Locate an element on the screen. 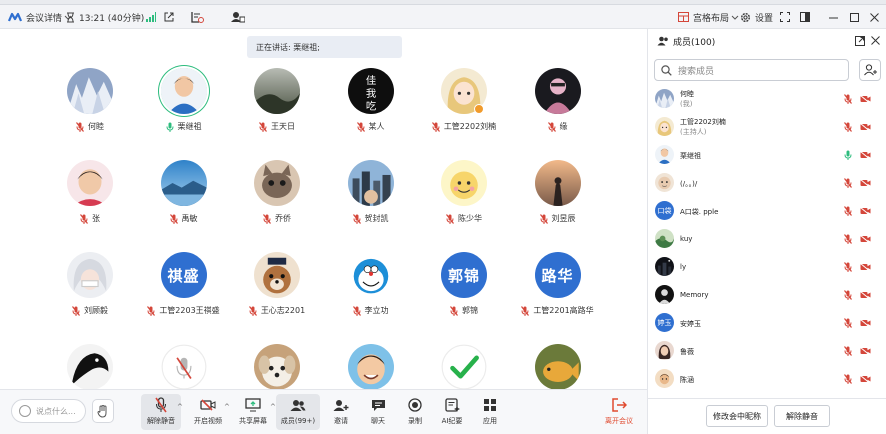 This screenshot has width=886, height=434. gear-icon is located at coordinates (745, 17).